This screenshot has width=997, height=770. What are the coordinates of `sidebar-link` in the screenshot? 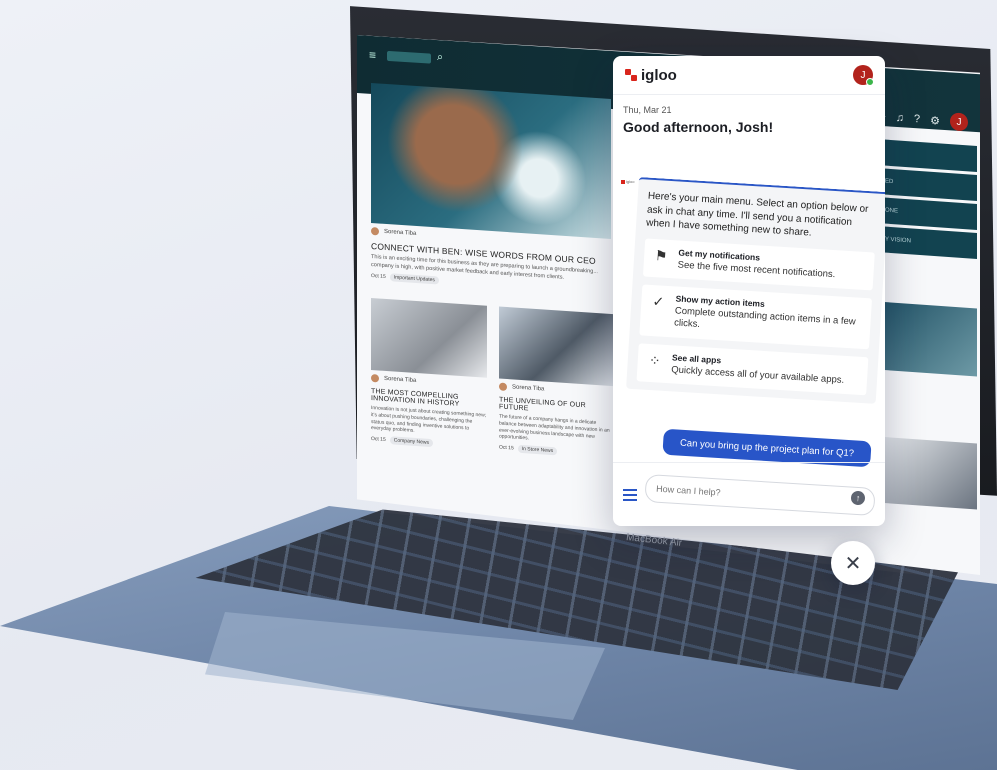 It's located at (927, 155).